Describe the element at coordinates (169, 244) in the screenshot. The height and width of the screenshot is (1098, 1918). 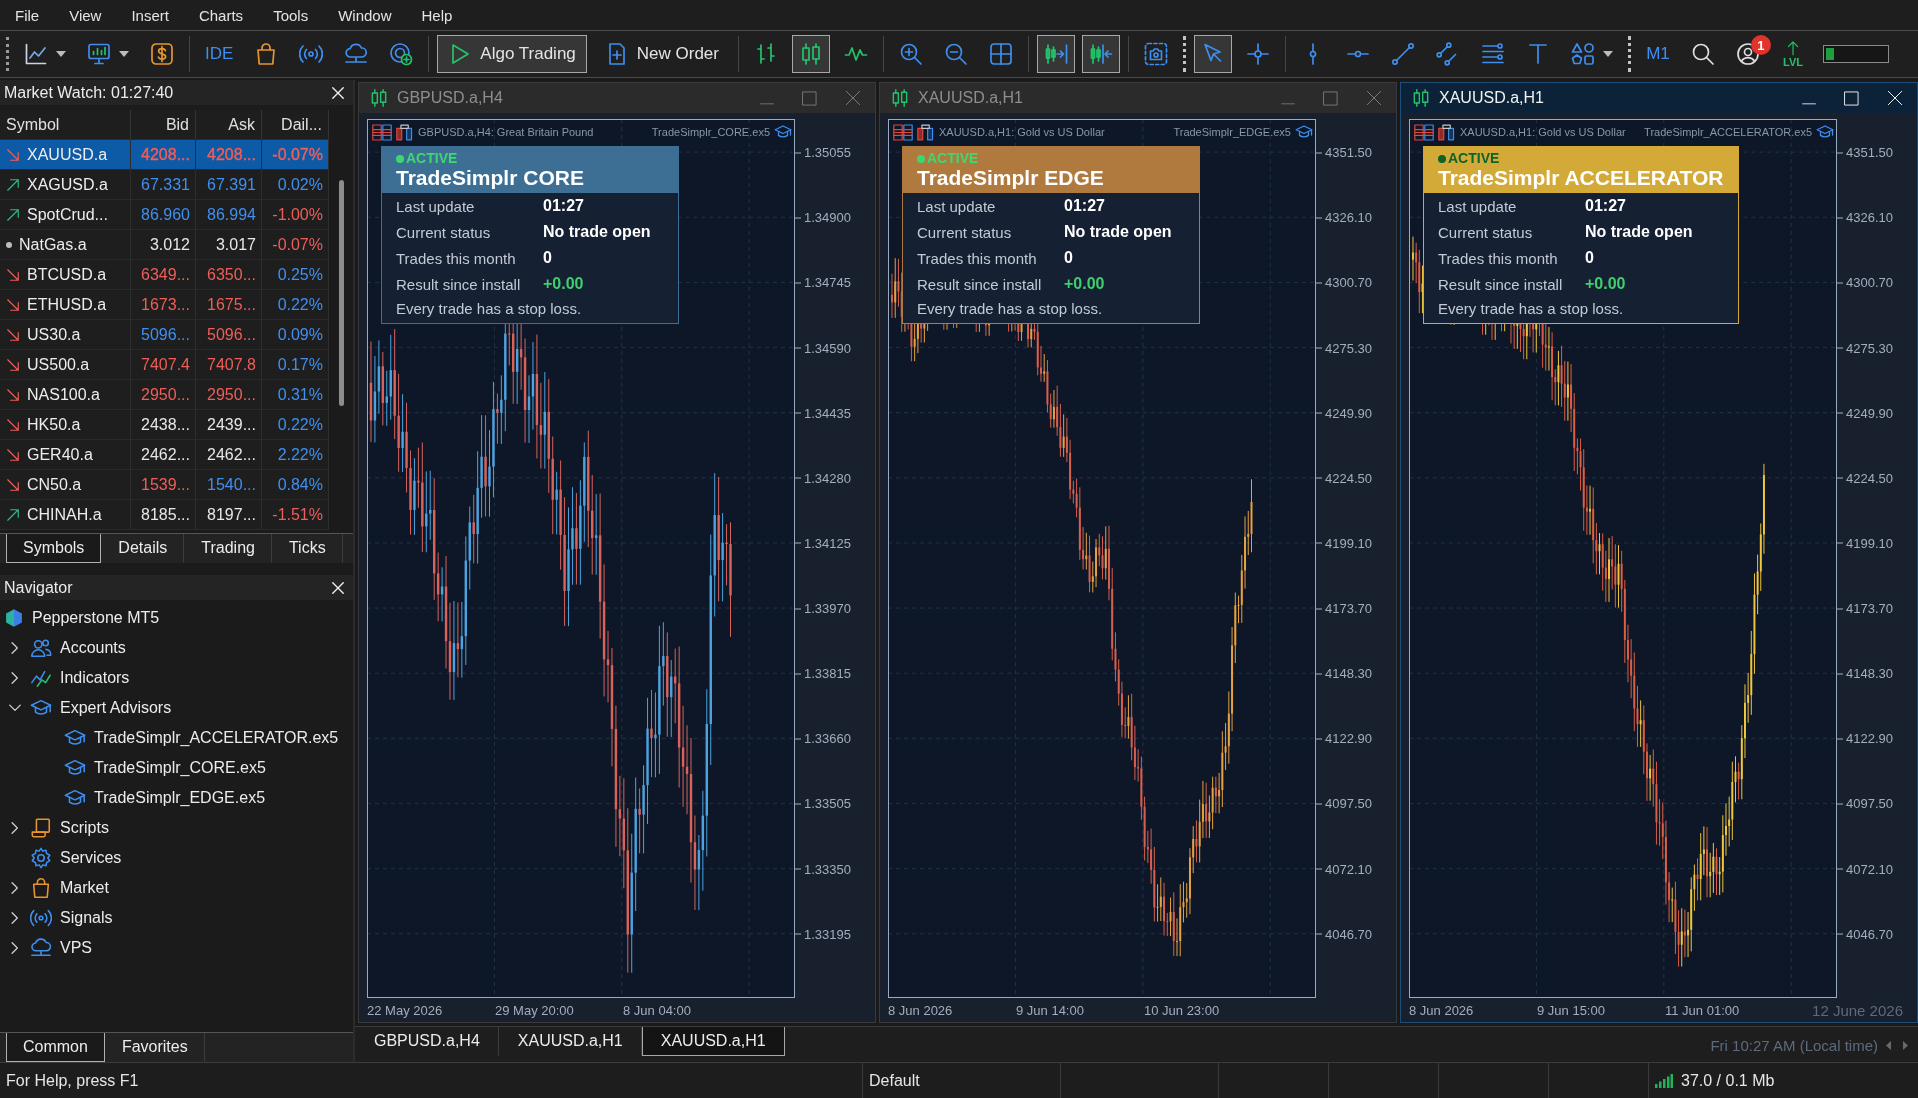
I see `bid-price: 3.012` at that location.